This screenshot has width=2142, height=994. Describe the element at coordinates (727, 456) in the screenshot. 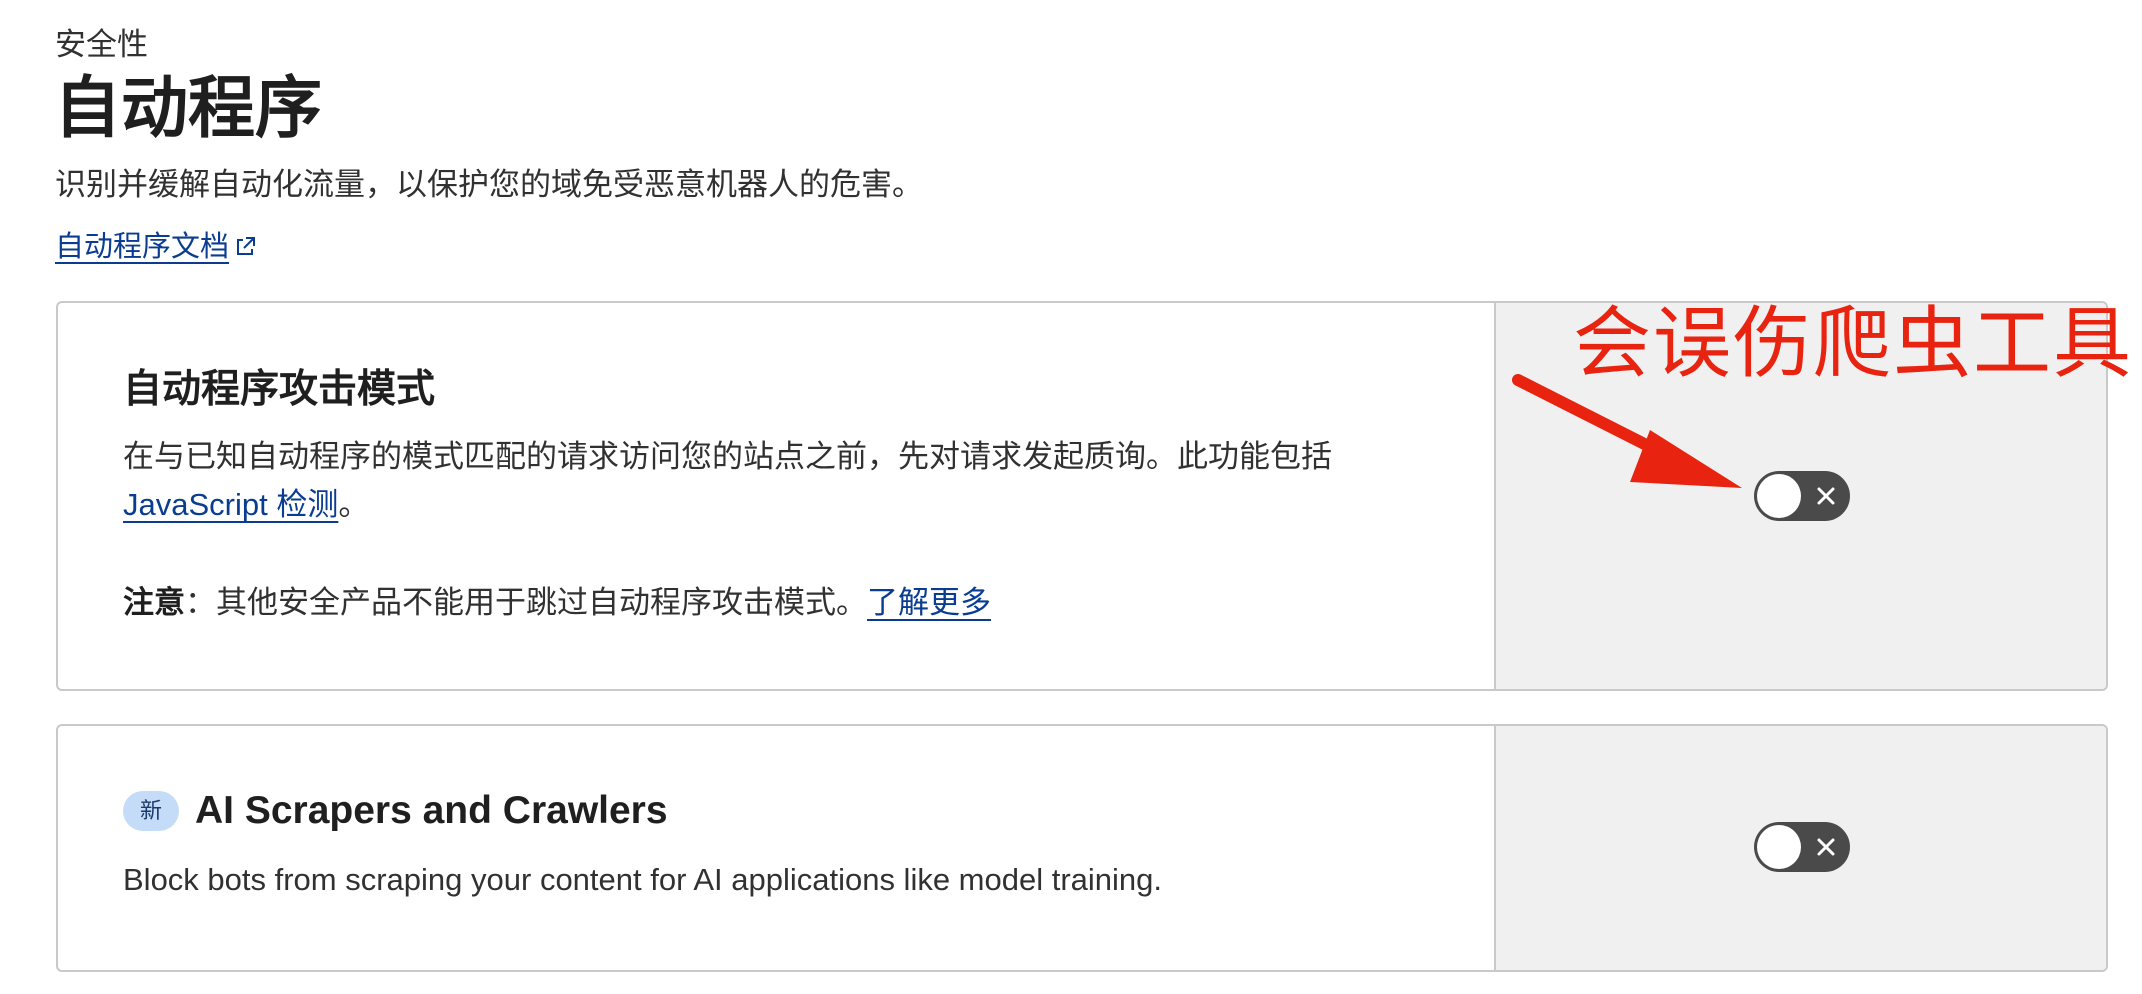

I see `card-description-text: 在与已知自动程序的模式匹配的请求访问您的站点之前，先对请求发起质询。此功能包括` at that location.